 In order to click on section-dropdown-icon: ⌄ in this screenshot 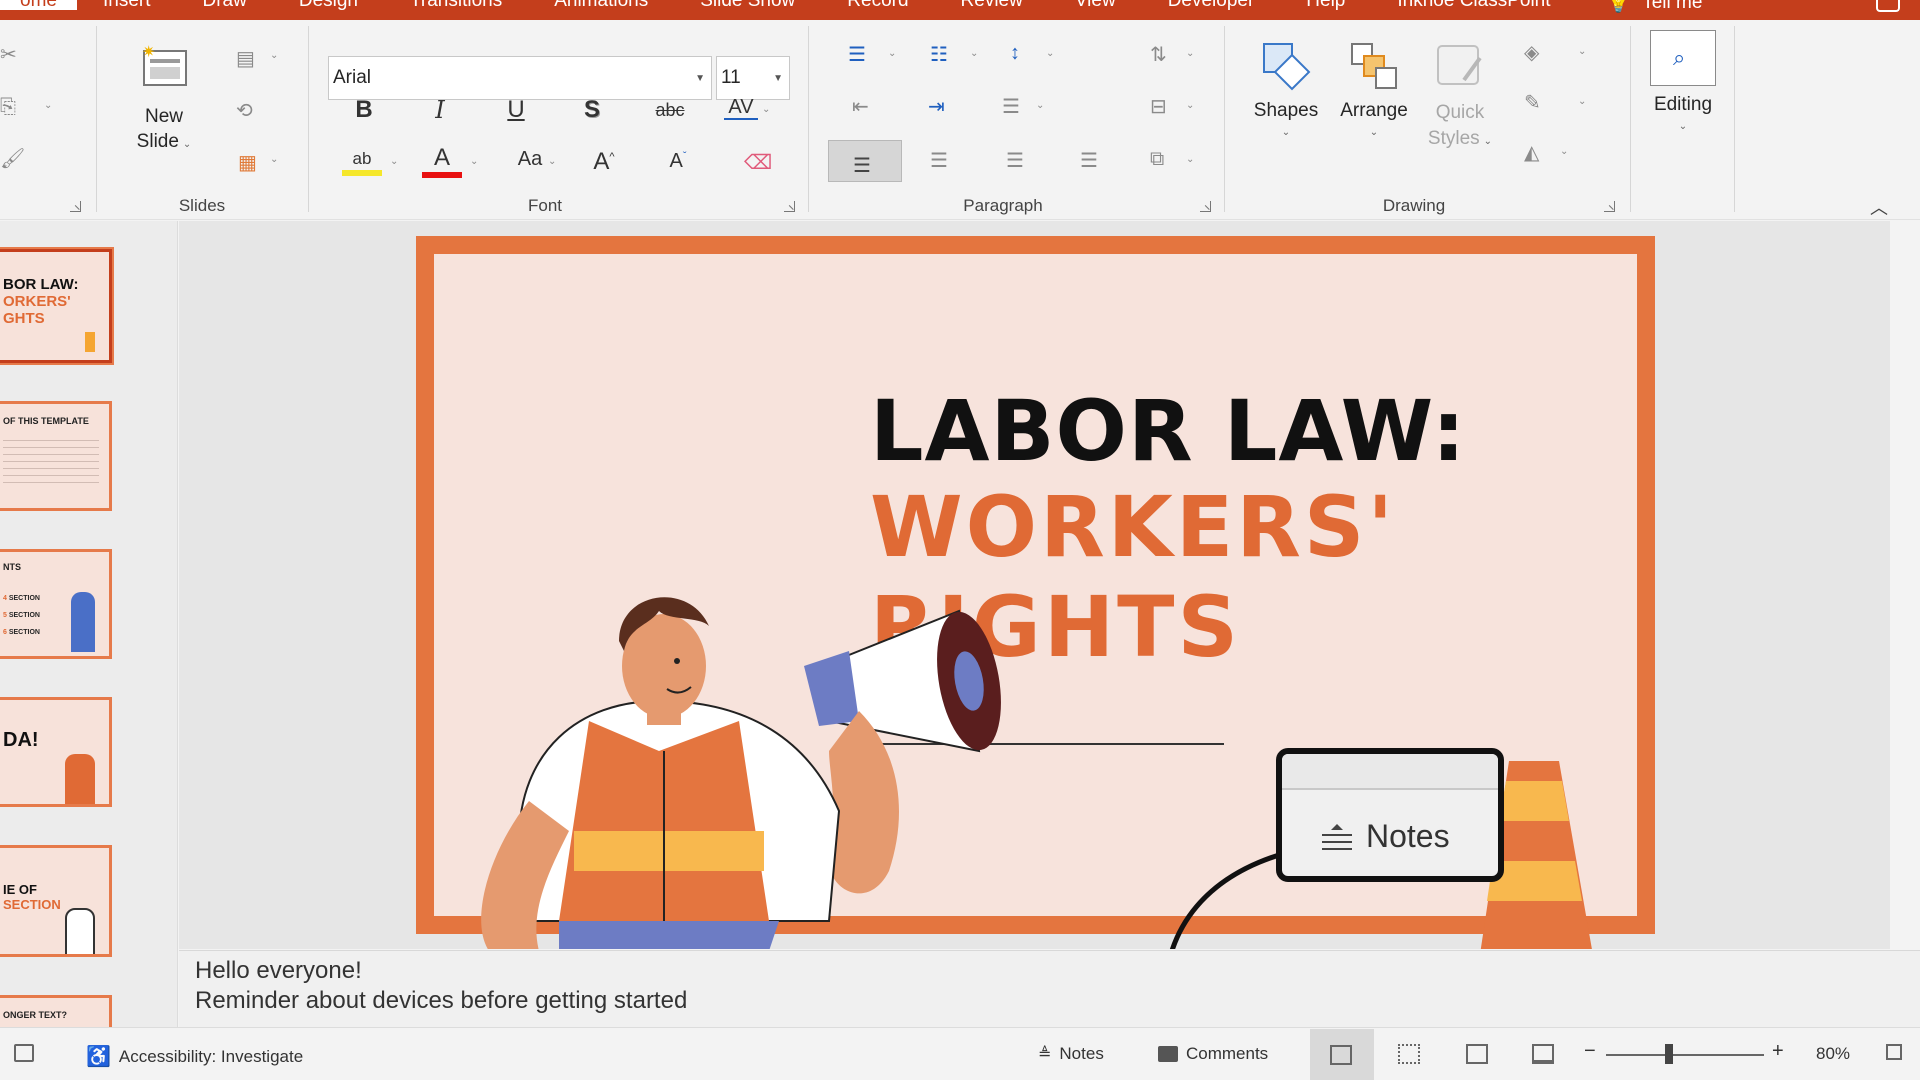, I will do `click(274, 159)`.